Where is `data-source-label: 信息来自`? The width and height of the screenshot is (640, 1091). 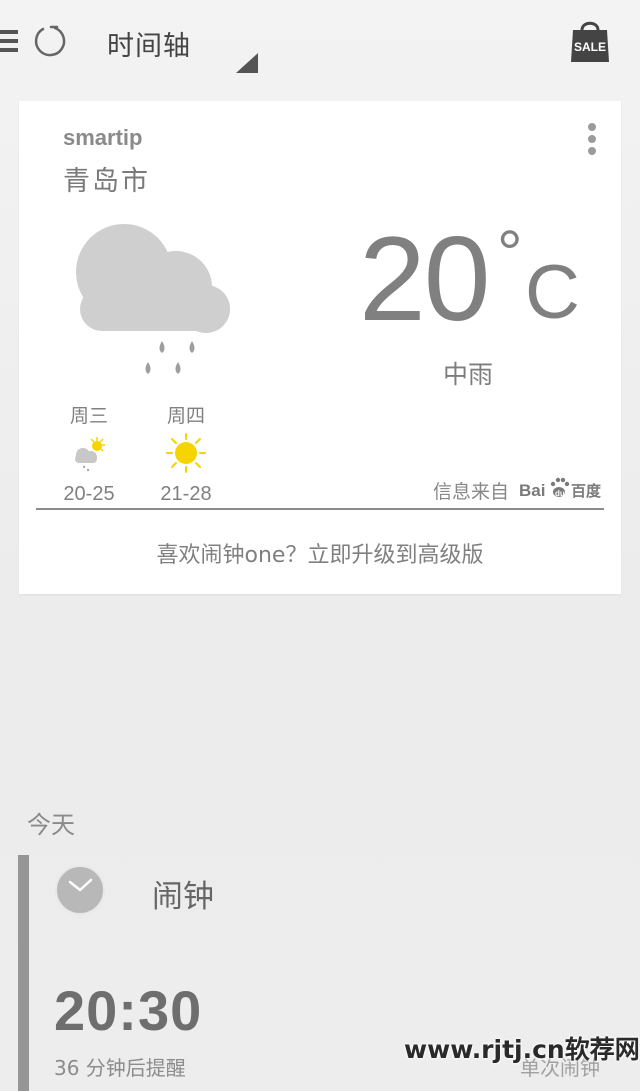 data-source-label: 信息来自 is located at coordinates (471, 492).